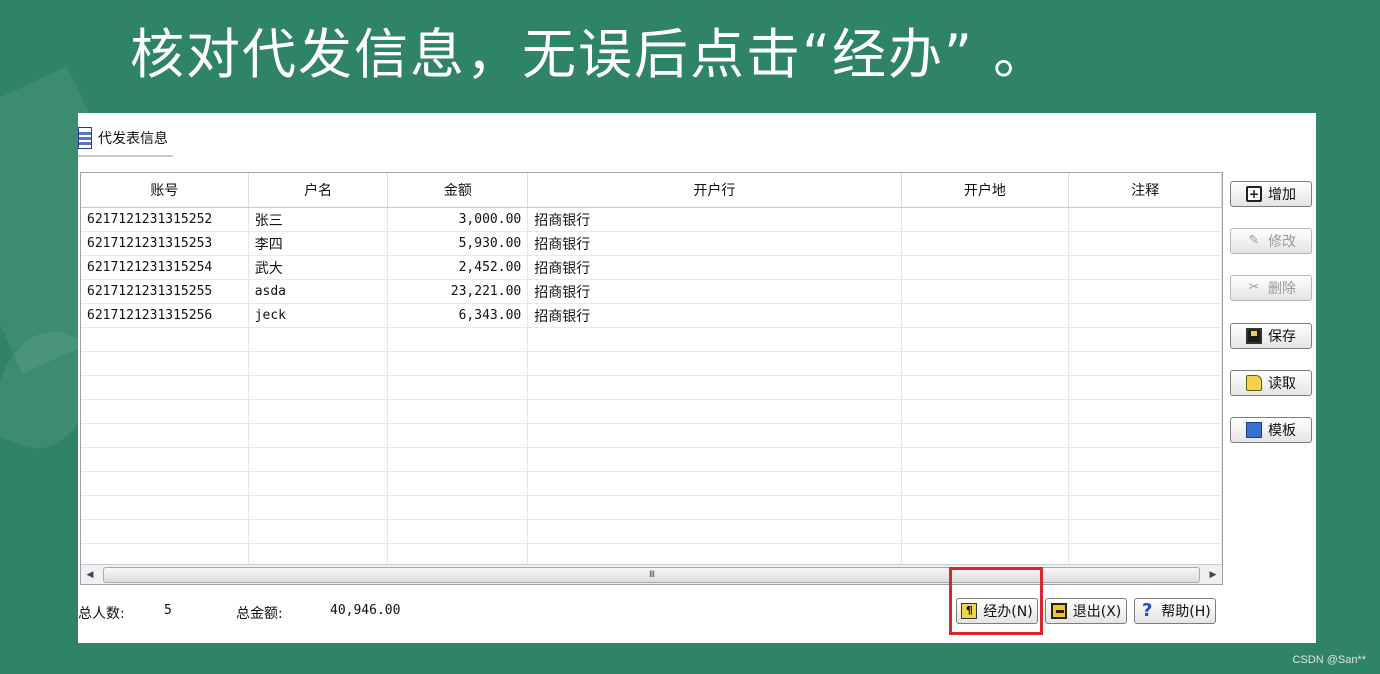 This screenshot has height=674, width=1380. What do you see at coordinates (259, 614) in the screenshot?
I see `total-amount-label: 总金额:` at bounding box center [259, 614].